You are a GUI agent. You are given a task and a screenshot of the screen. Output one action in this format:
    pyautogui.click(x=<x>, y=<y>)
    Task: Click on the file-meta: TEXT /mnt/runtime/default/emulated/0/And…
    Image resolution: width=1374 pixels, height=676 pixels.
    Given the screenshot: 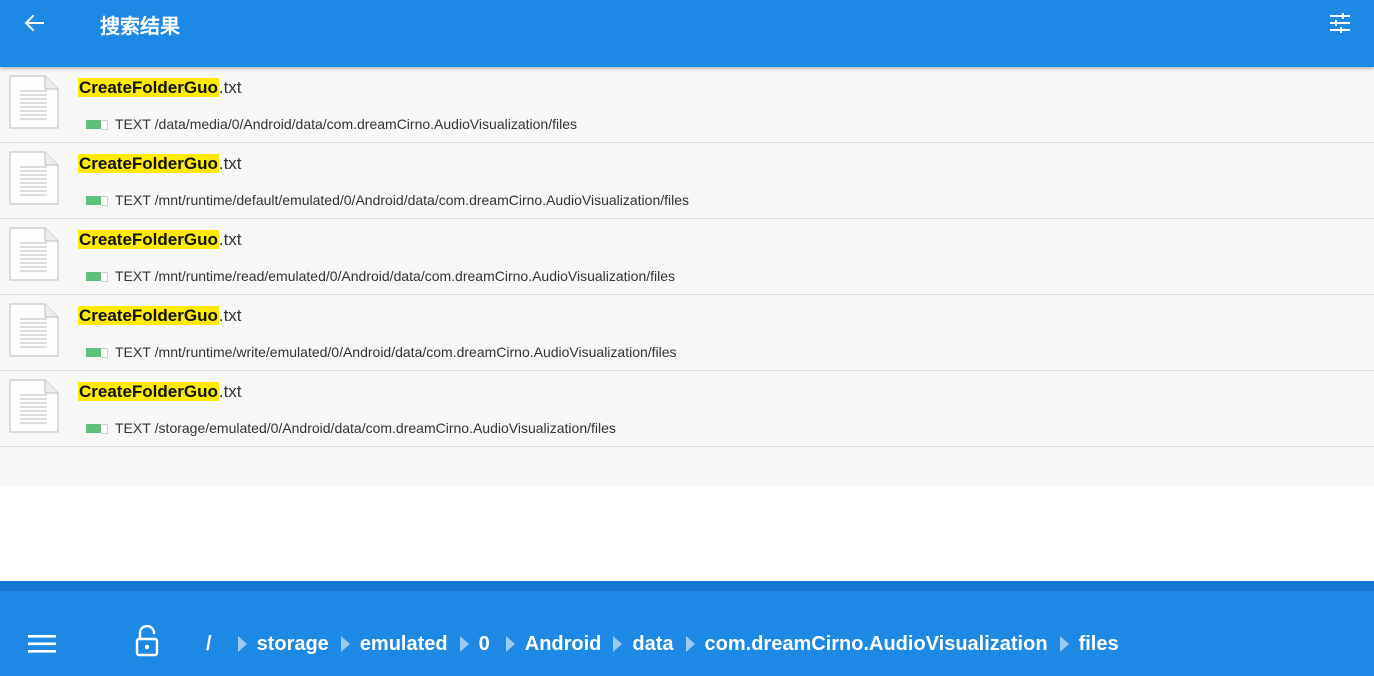 What is the action you would take?
    pyautogui.click(x=387, y=200)
    